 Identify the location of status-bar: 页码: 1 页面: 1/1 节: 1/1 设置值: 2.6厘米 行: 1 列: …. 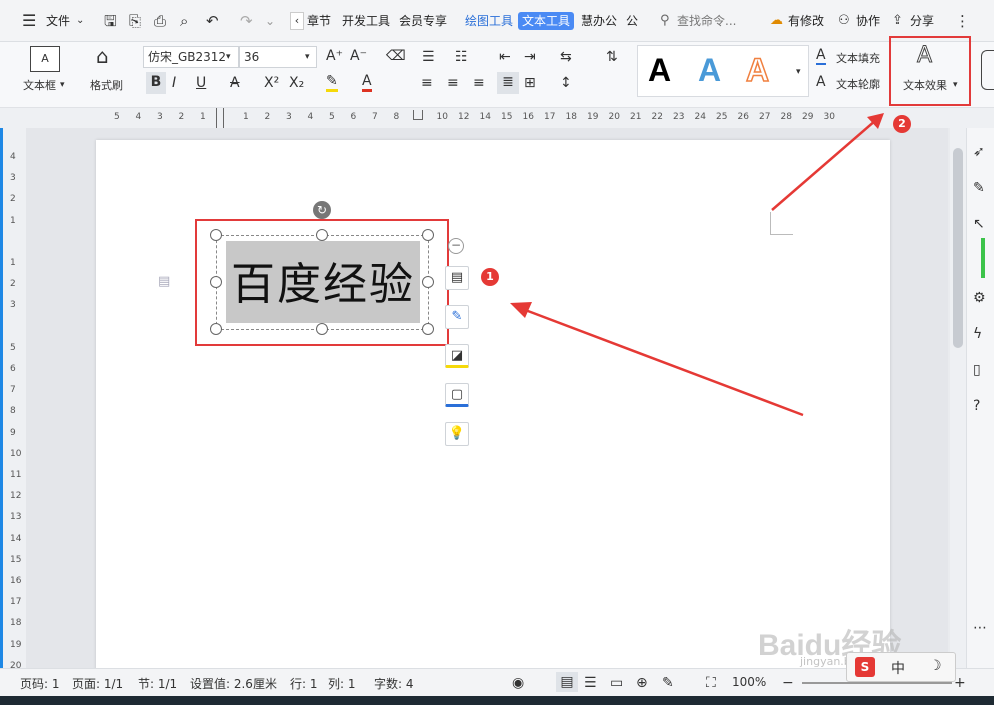
(497, 682).